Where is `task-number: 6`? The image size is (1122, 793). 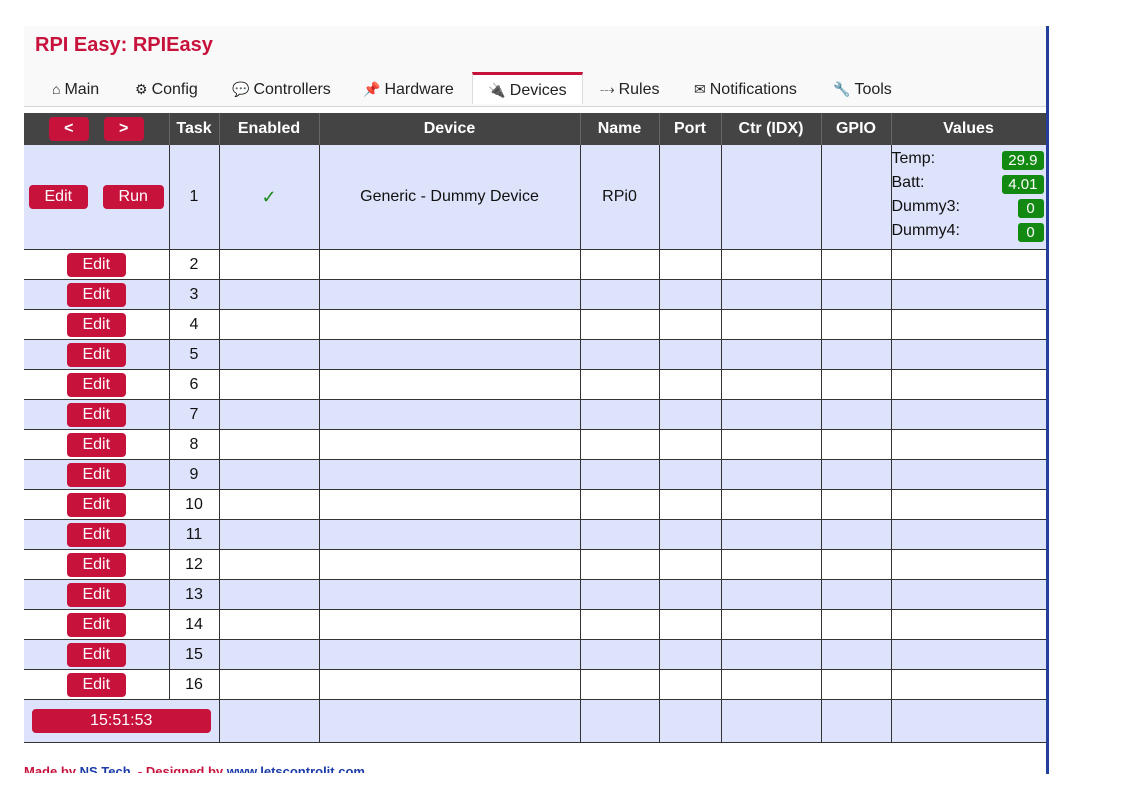
task-number: 6 is located at coordinates (194, 384).